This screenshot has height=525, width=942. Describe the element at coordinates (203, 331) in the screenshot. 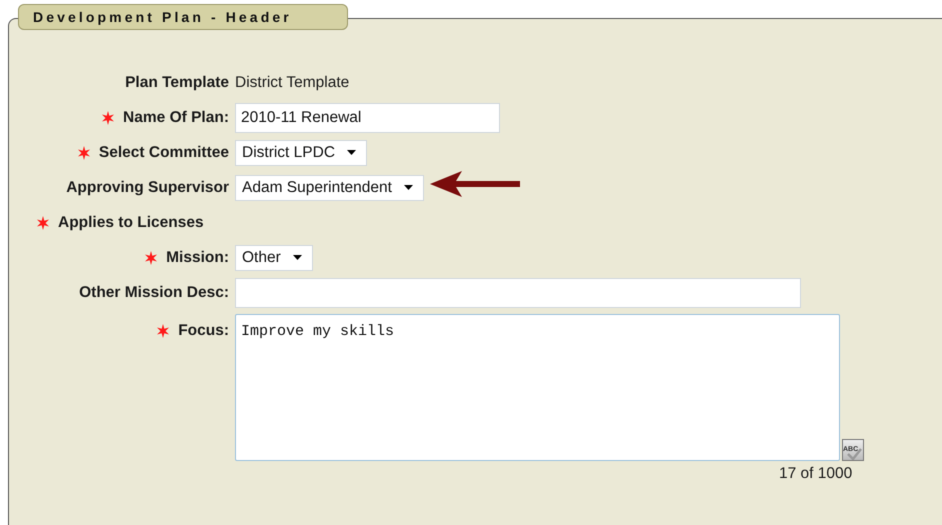

I see `field-label: Focus:` at that location.